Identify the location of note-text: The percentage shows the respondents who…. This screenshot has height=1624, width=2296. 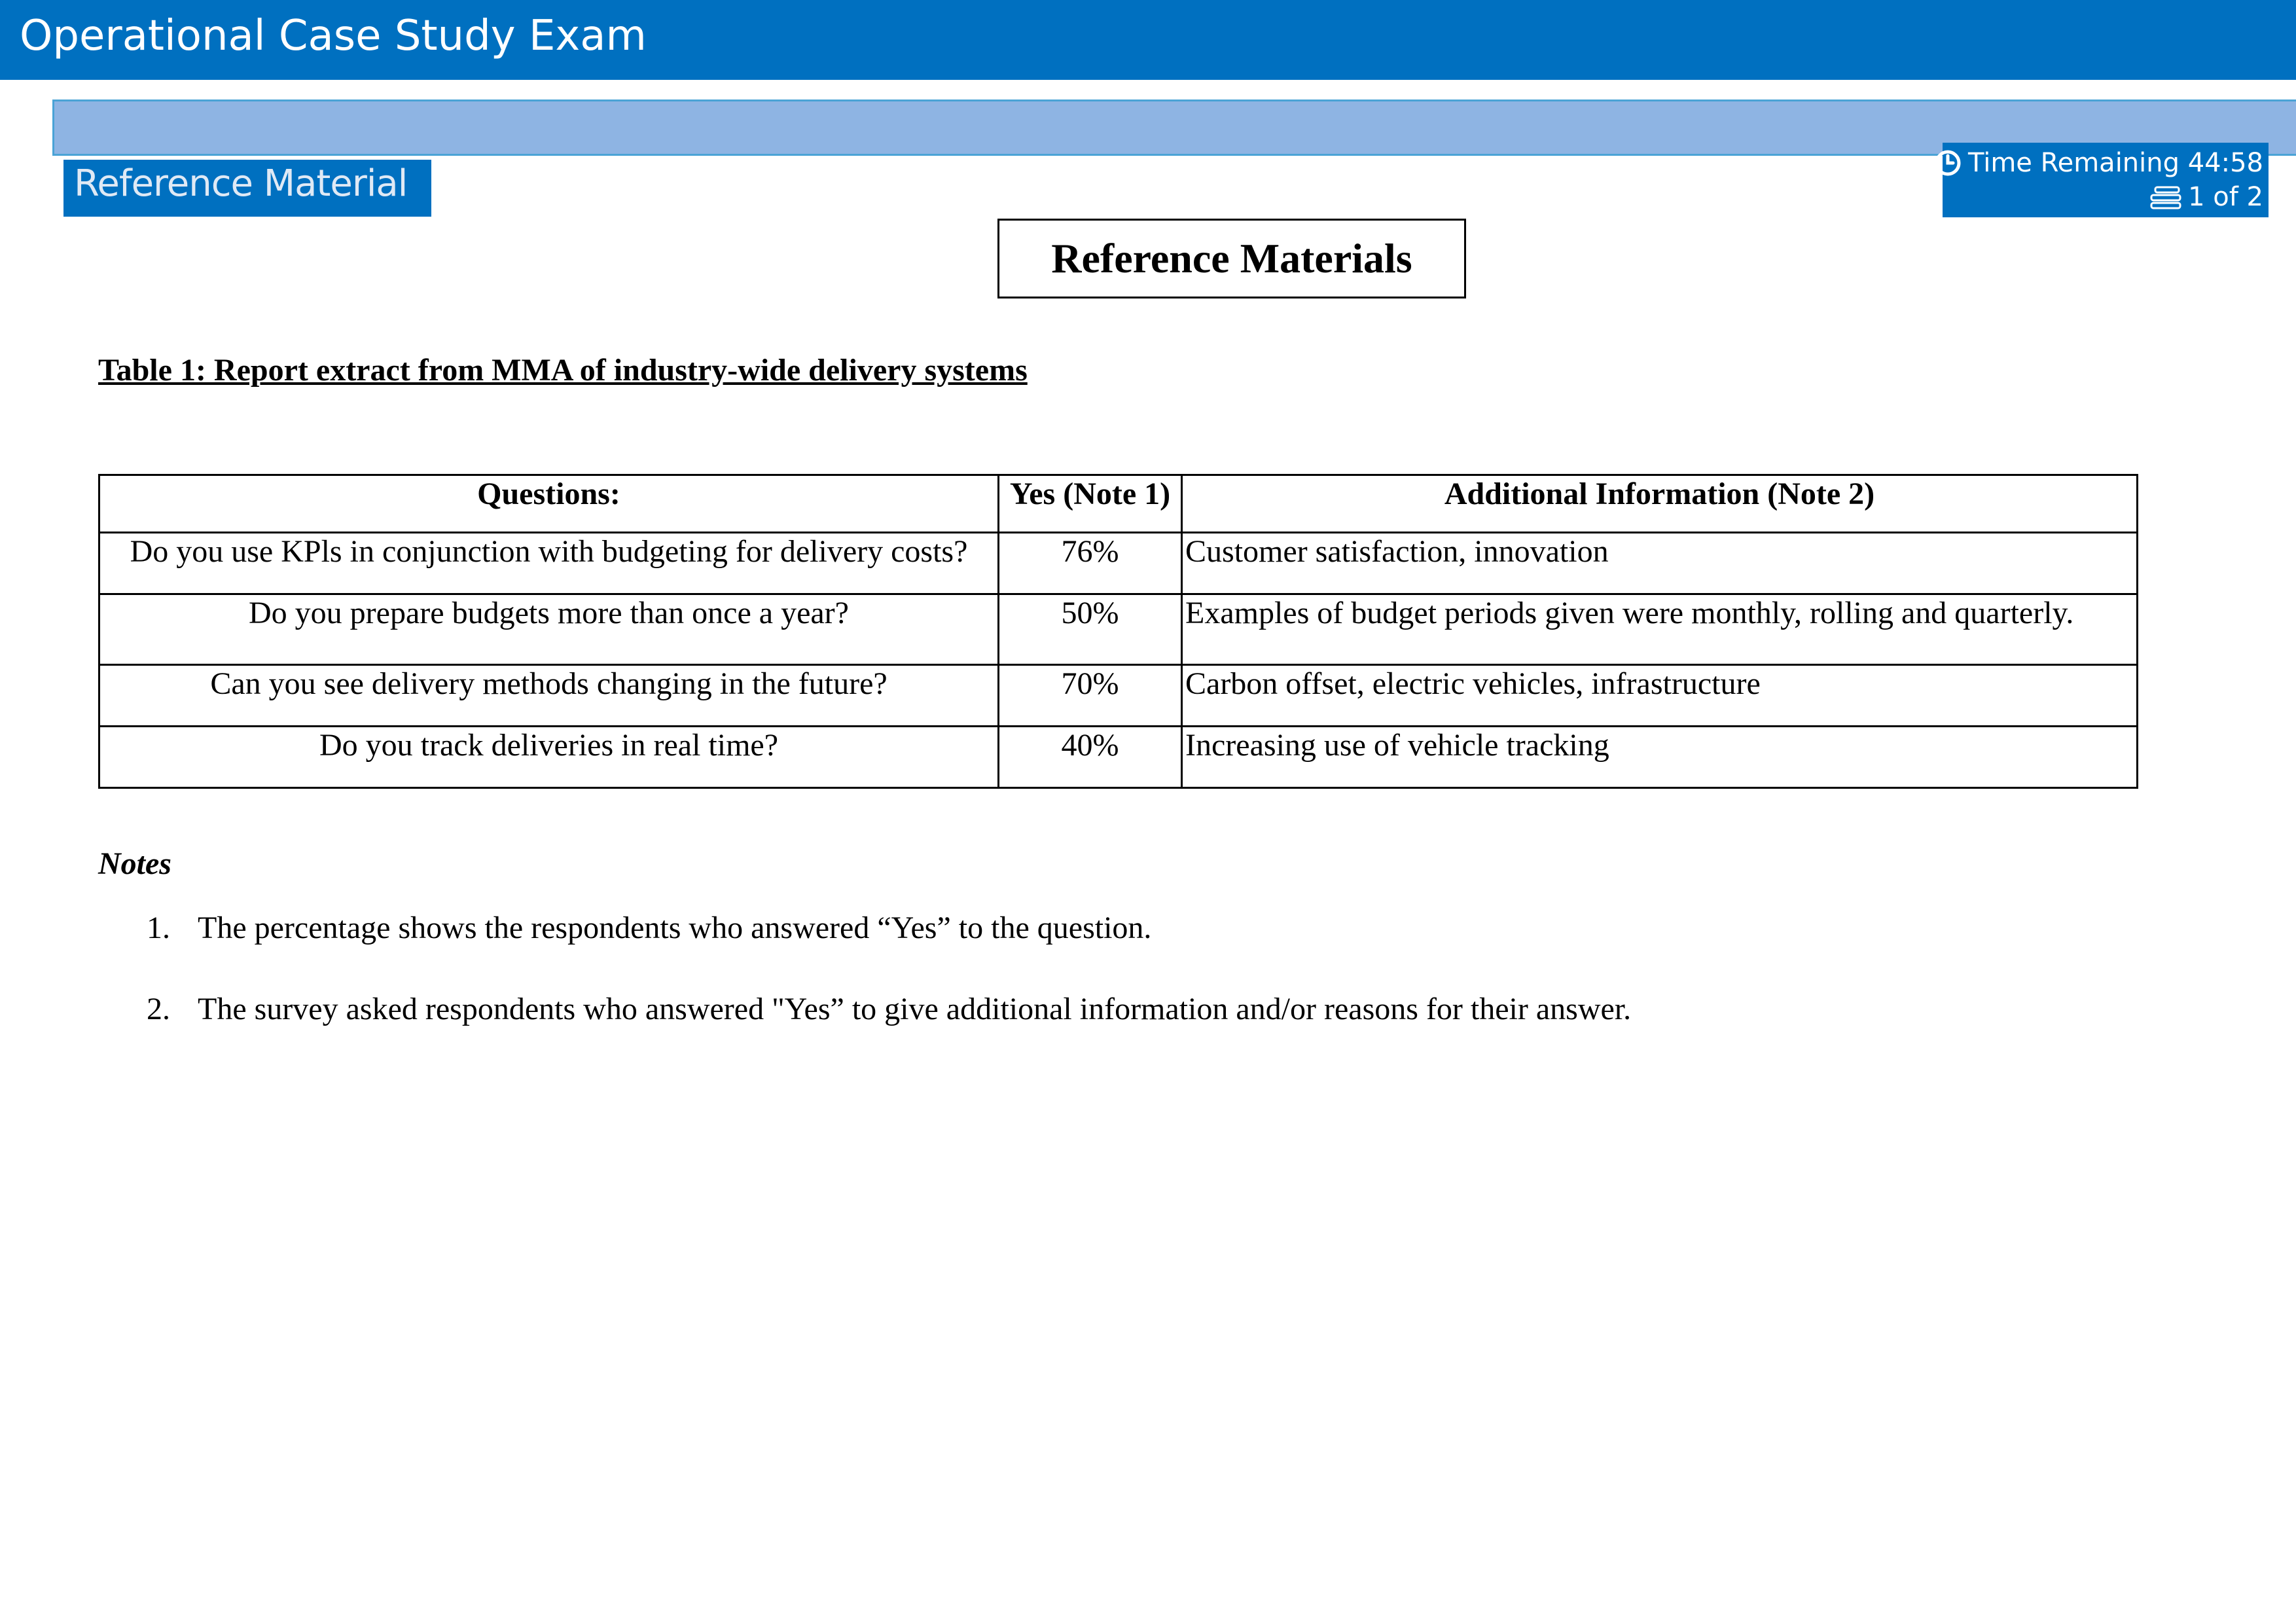
(675, 928).